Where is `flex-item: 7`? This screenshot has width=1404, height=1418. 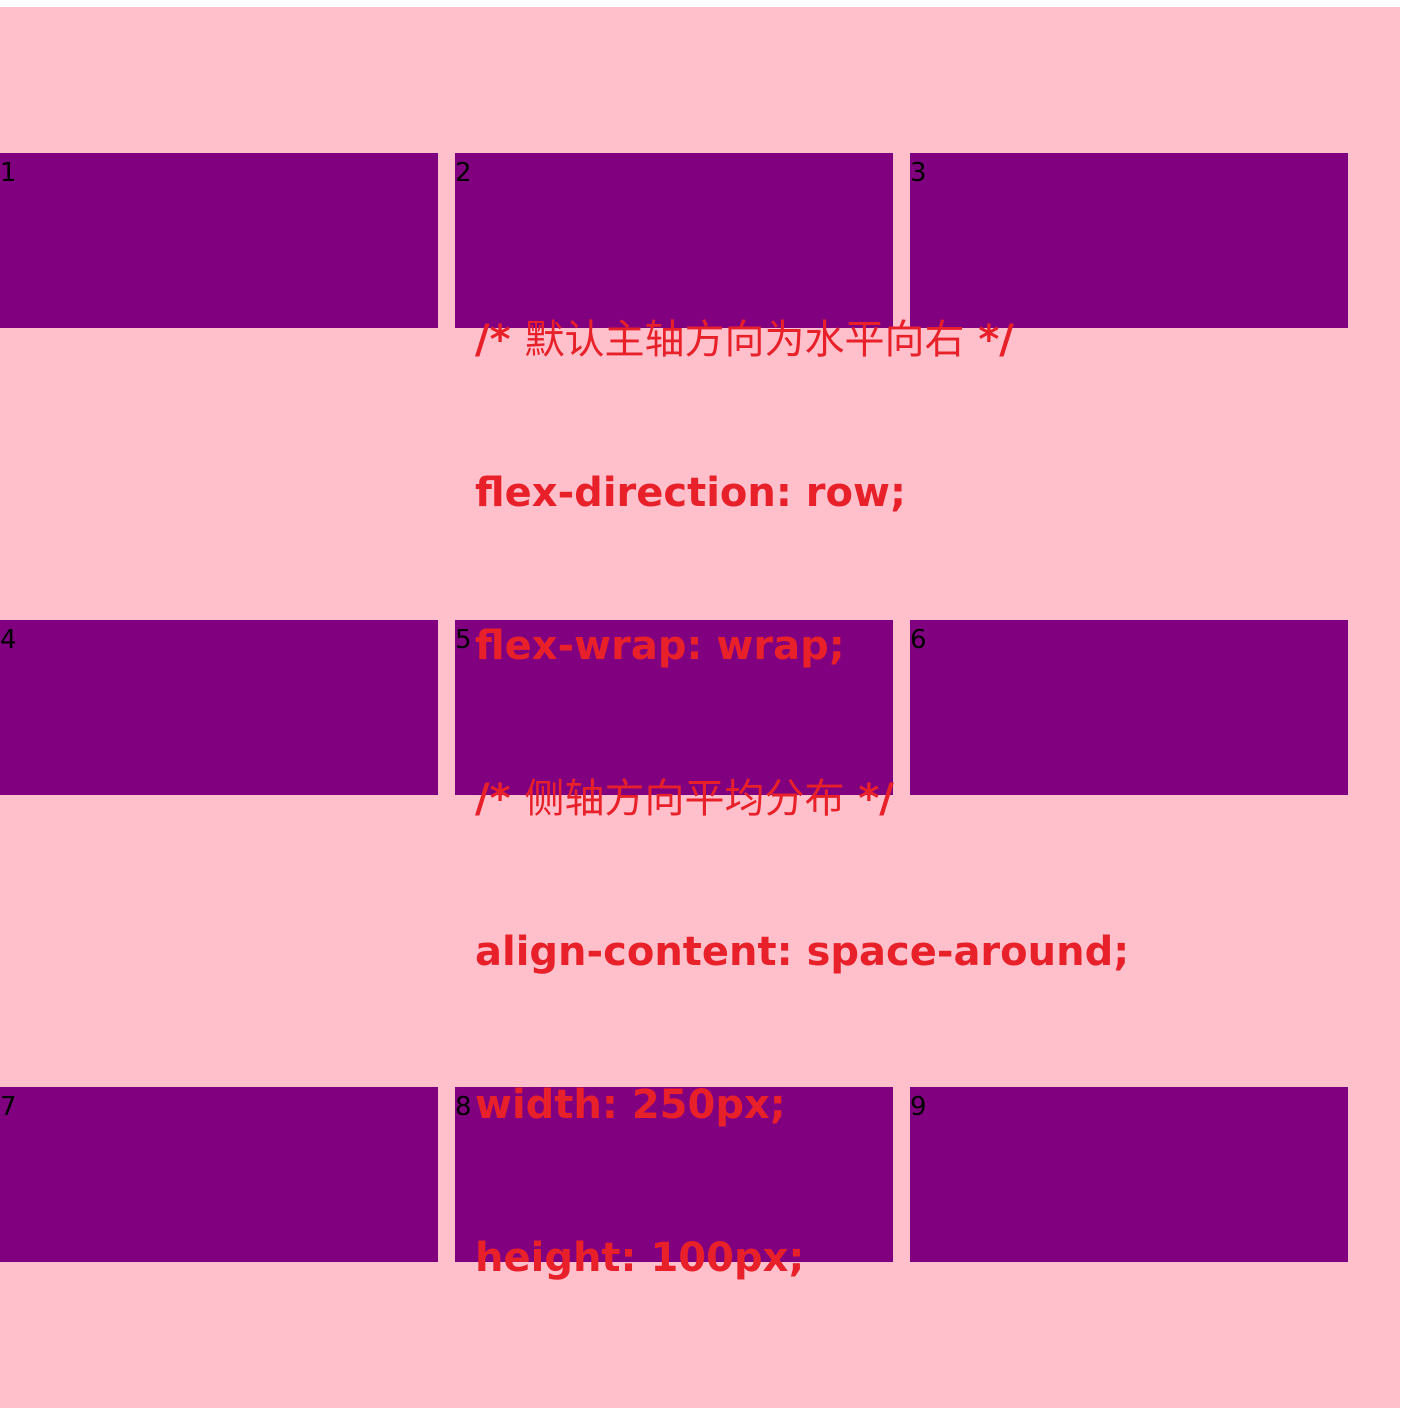
flex-item: 7 is located at coordinates (219, 1174).